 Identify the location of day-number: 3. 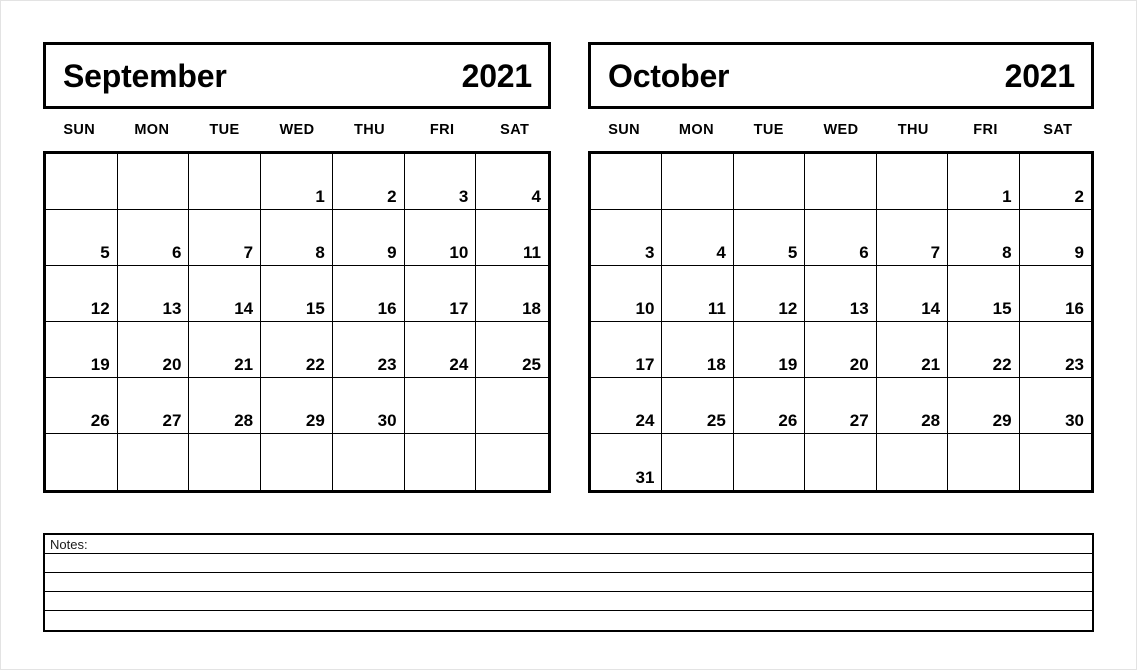
(463, 196).